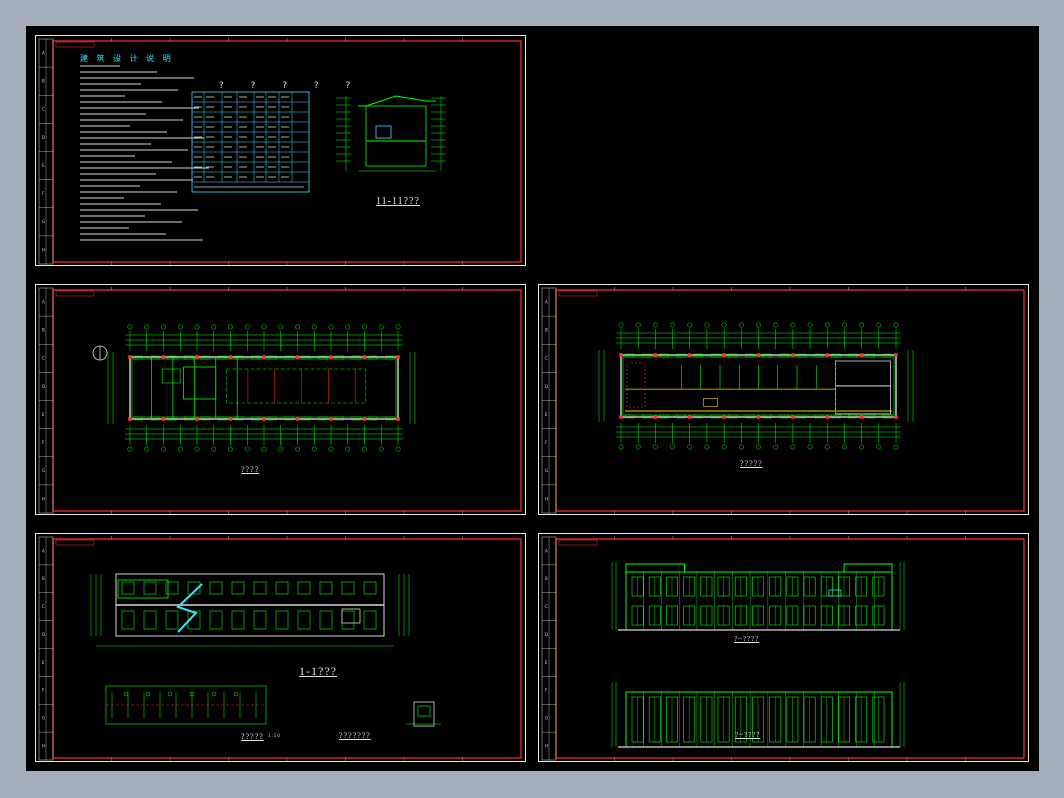 The height and width of the screenshot is (798, 1064). What do you see at coordinates (127, 58) in the screenshot?
I see `design-notes-heading: 建 筑 设 计 说 明` at bounding box center [127, 58].